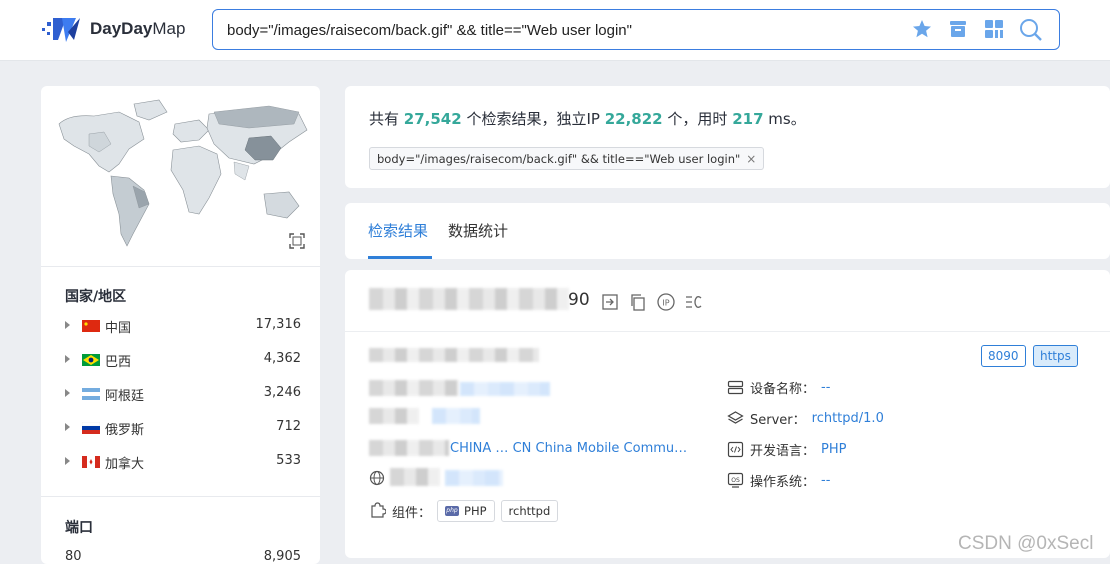  Describe the element at coordinates (91, 394) in the screenshot. I see `flag-ar-icon` at that location.